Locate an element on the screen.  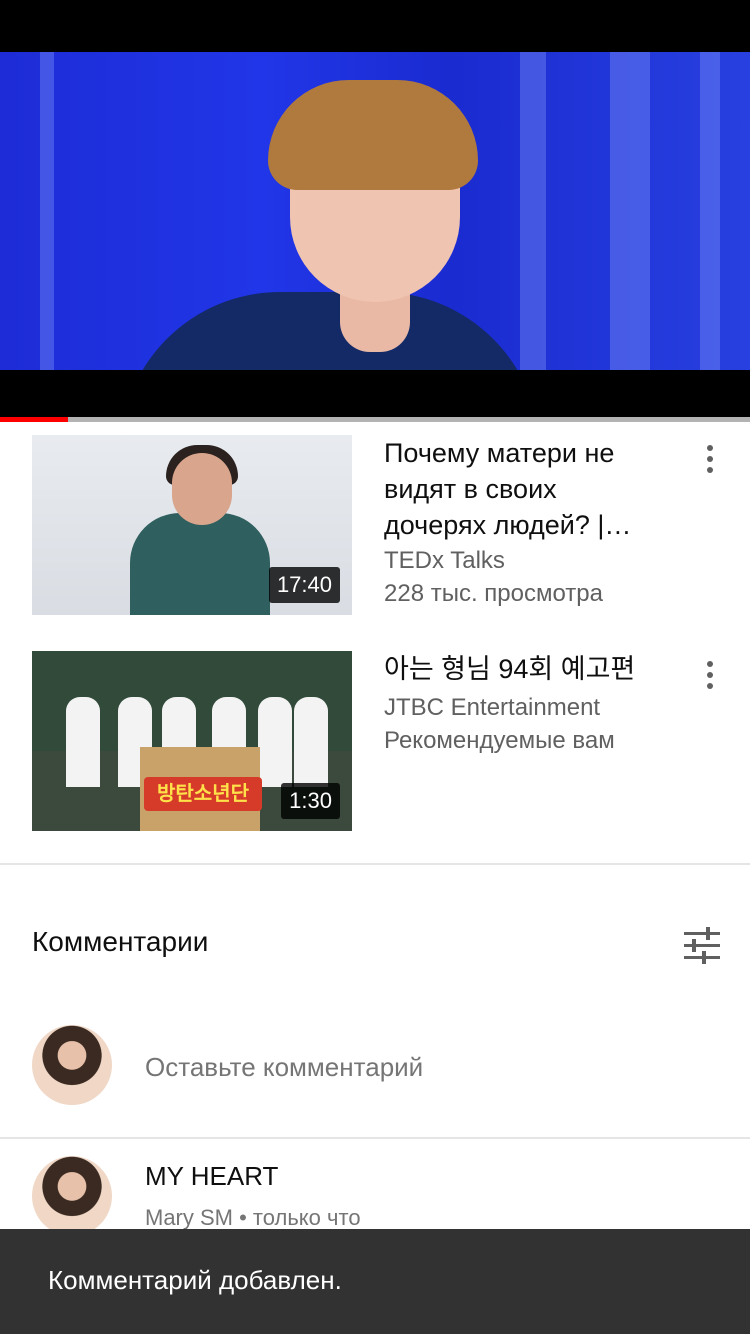
comments-header: Комментарии is located at coordinates (120, 941).